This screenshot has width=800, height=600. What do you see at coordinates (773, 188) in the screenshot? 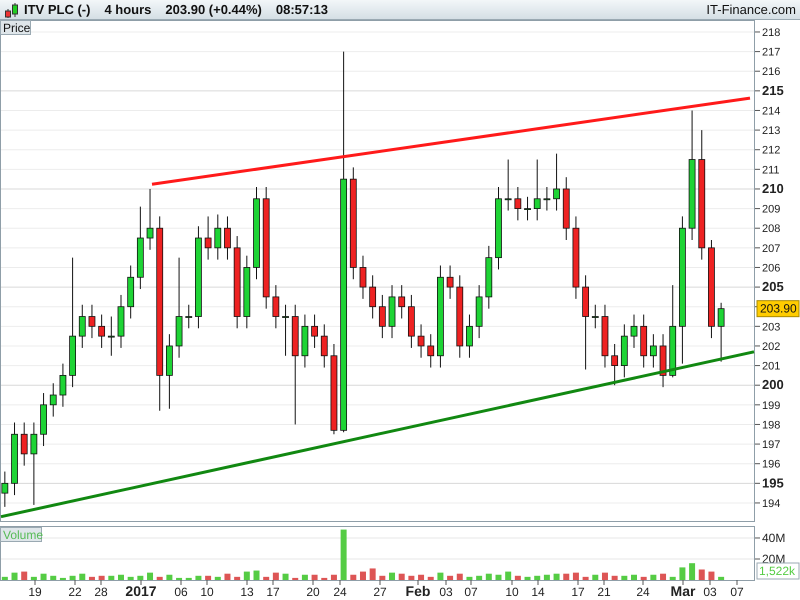
I see `axis-label: 210` at bounding box center [773, 188].